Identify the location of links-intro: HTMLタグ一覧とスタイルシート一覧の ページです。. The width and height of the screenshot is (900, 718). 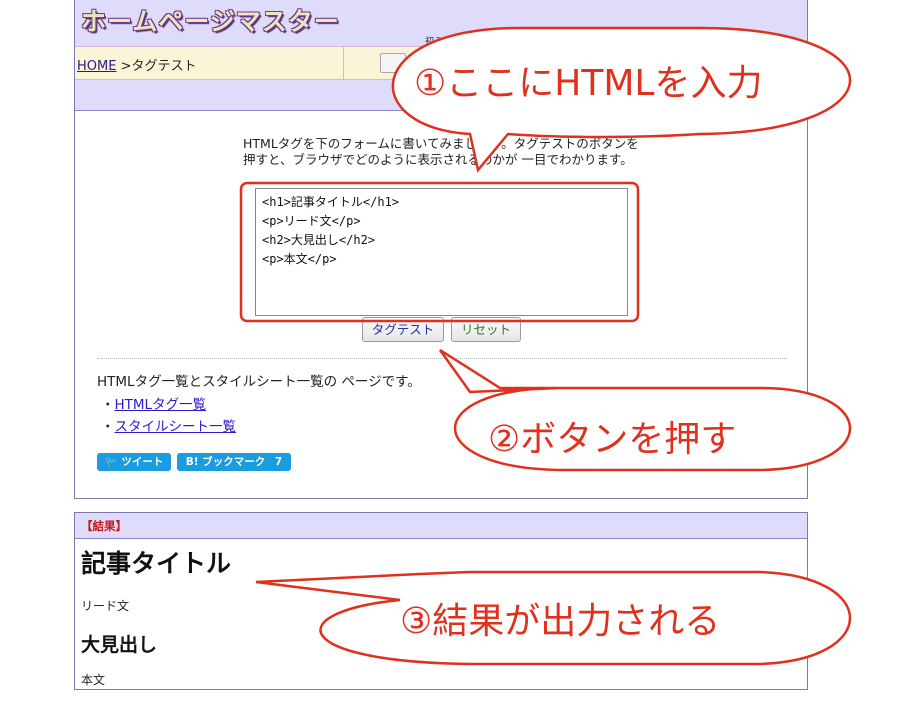
(259, 382).